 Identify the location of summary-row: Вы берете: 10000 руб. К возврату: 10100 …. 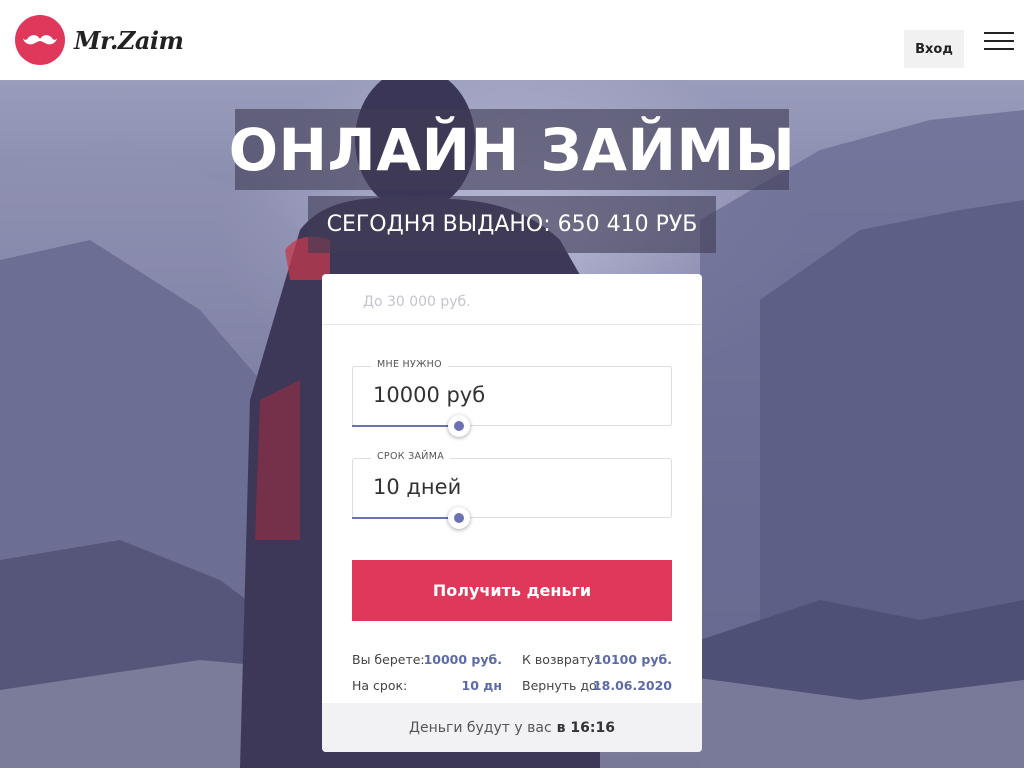
(512, 662).